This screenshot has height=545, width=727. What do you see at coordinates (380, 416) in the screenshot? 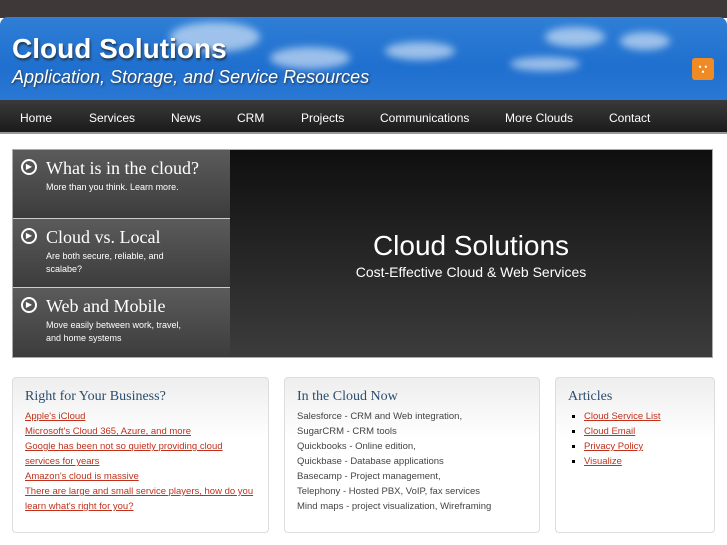
I see `list-item: Salesforce - CRM and Web integration,` at bounding box center [380, 416].